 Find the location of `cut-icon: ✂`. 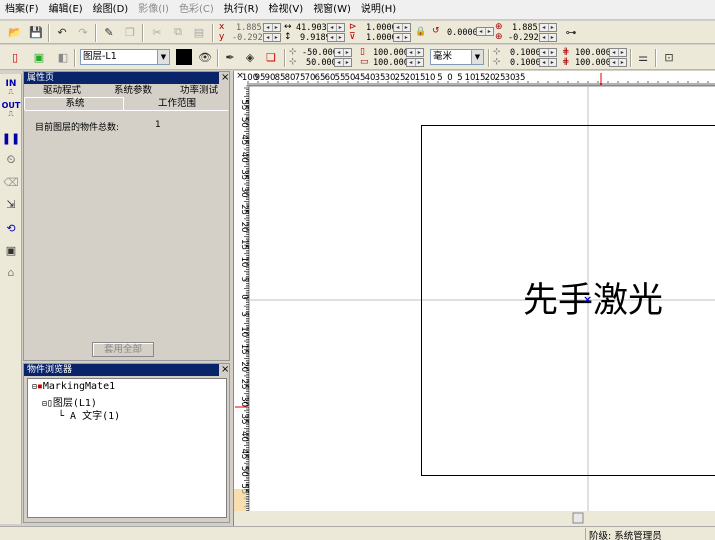

cut-icon: ✂ is located at coordinates (157, 32).